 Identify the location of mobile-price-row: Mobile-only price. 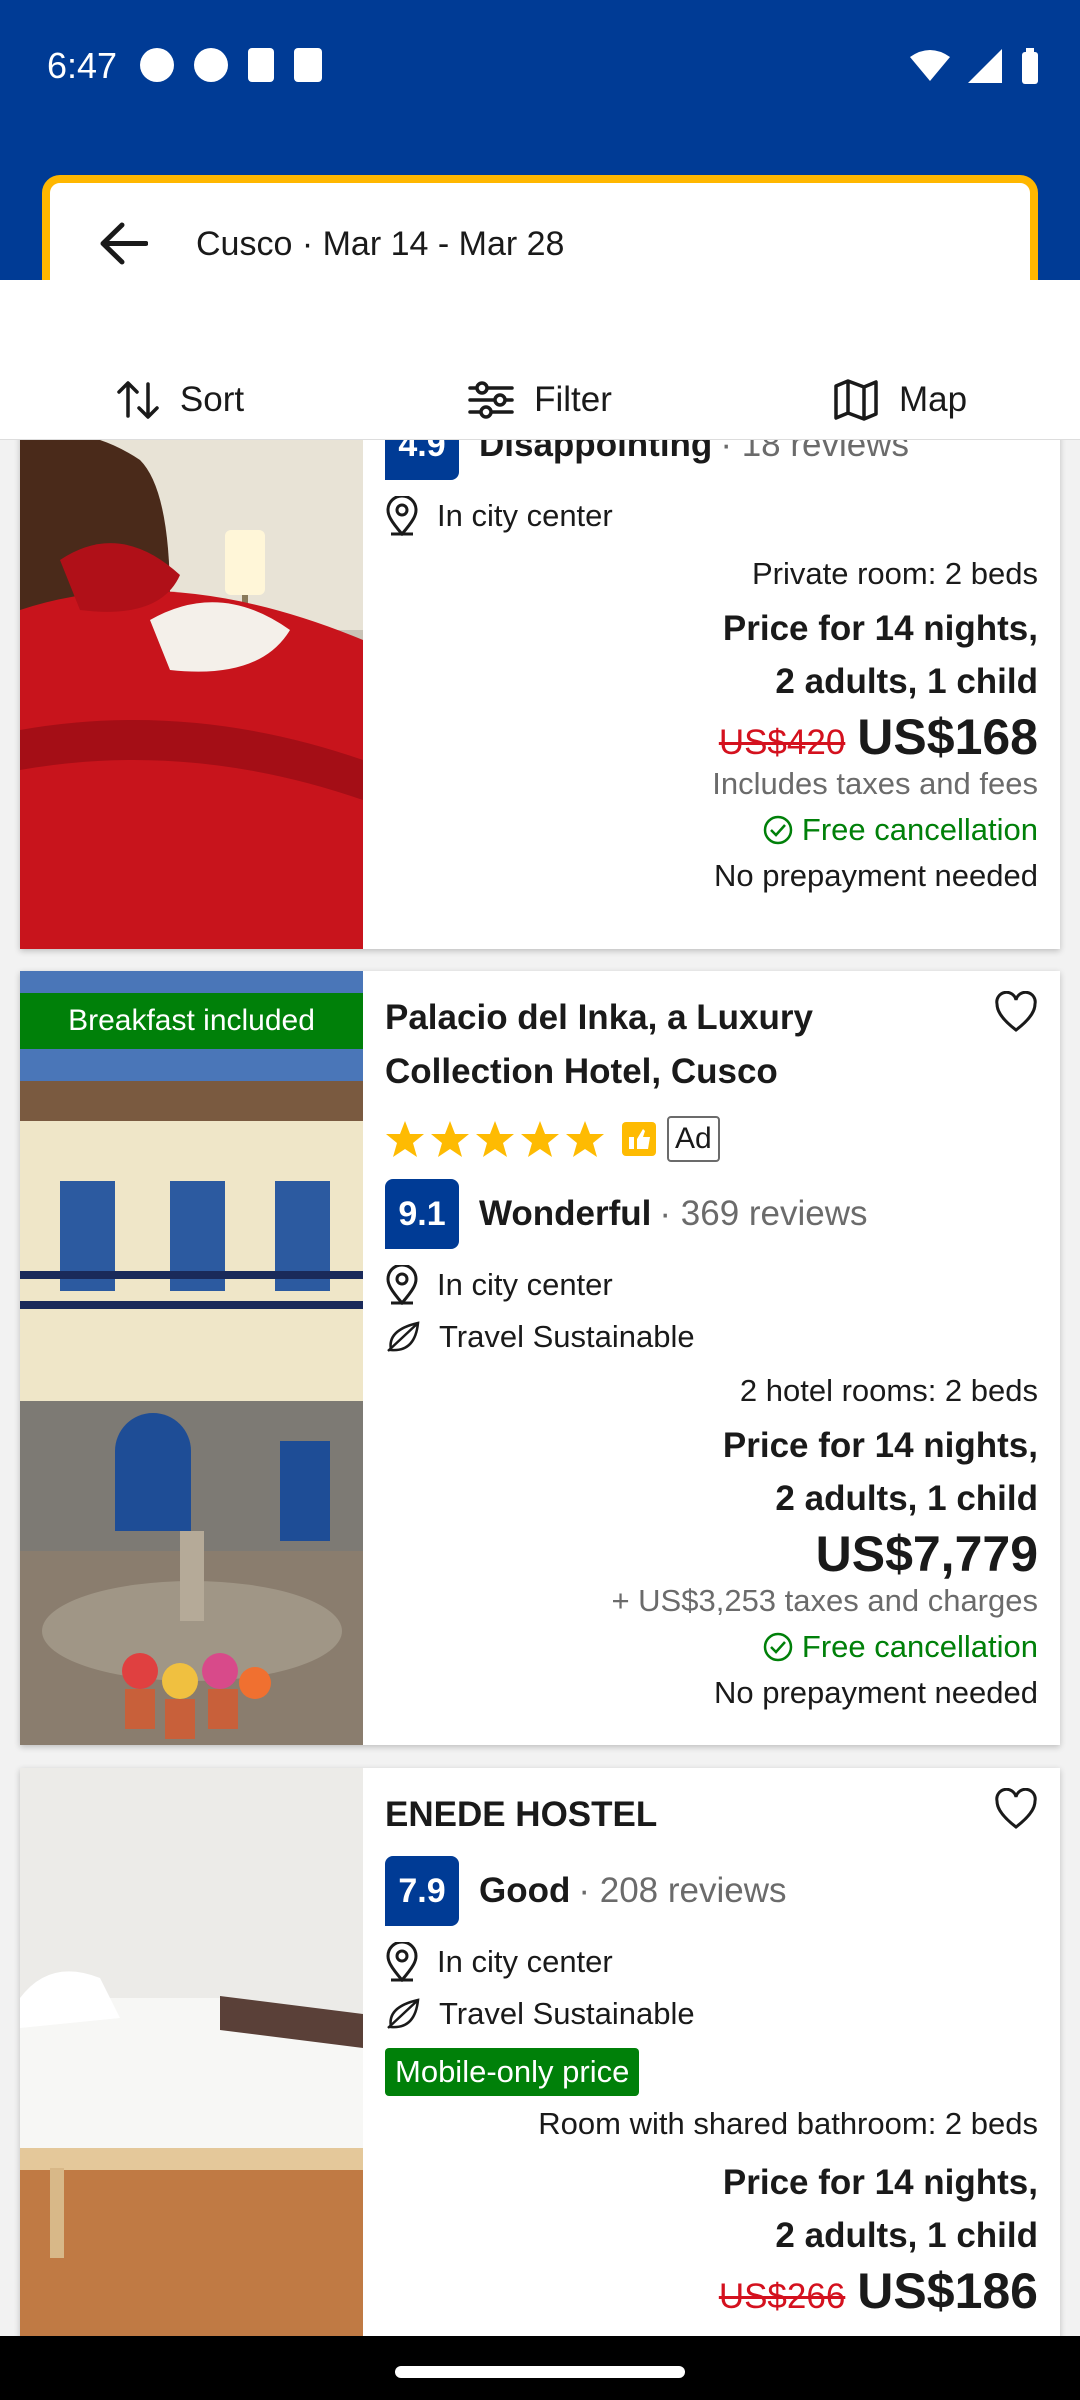
(711, 2072).